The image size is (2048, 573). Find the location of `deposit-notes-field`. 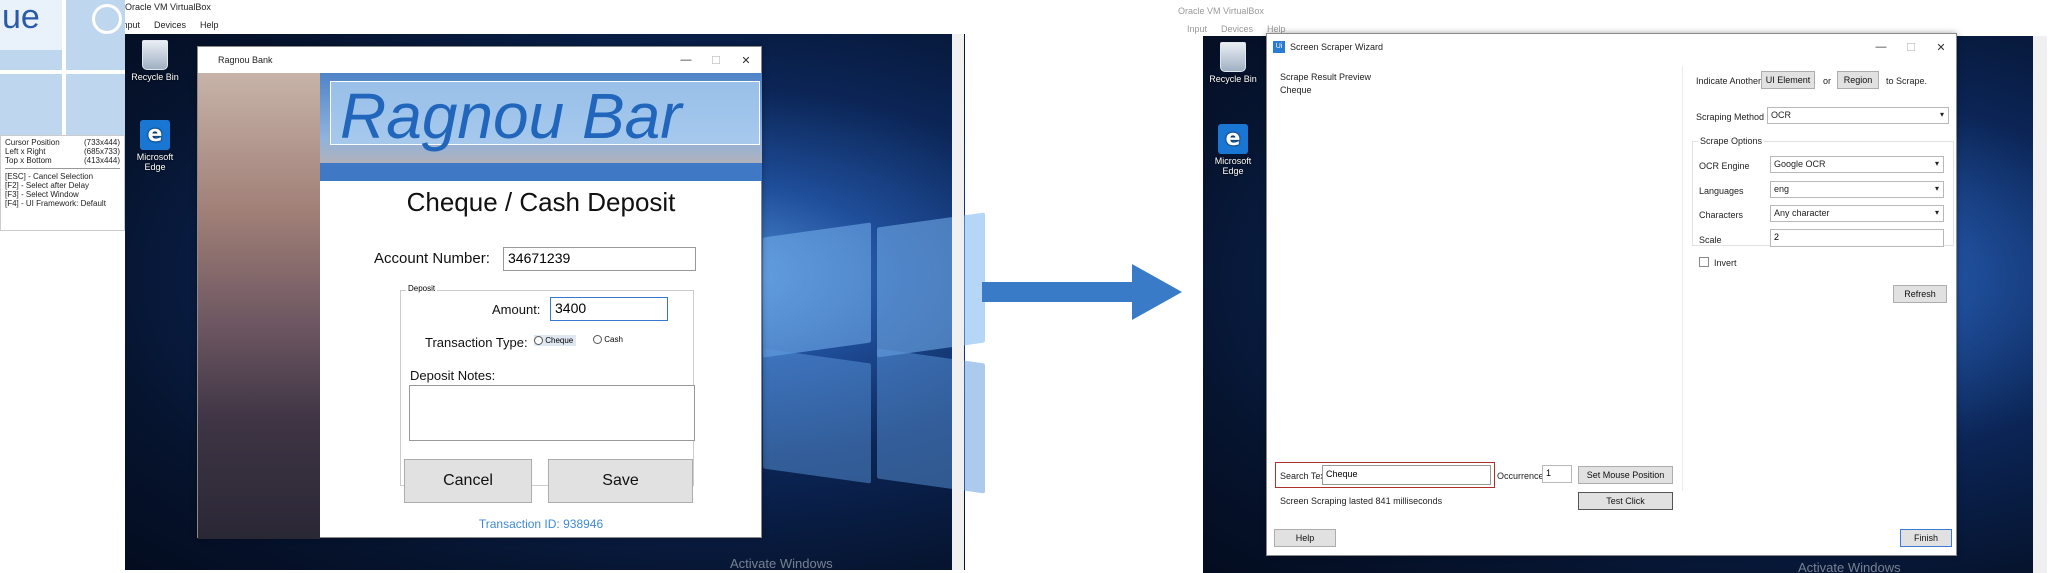

deposit-notes-field is located at coordinates (552, 413).